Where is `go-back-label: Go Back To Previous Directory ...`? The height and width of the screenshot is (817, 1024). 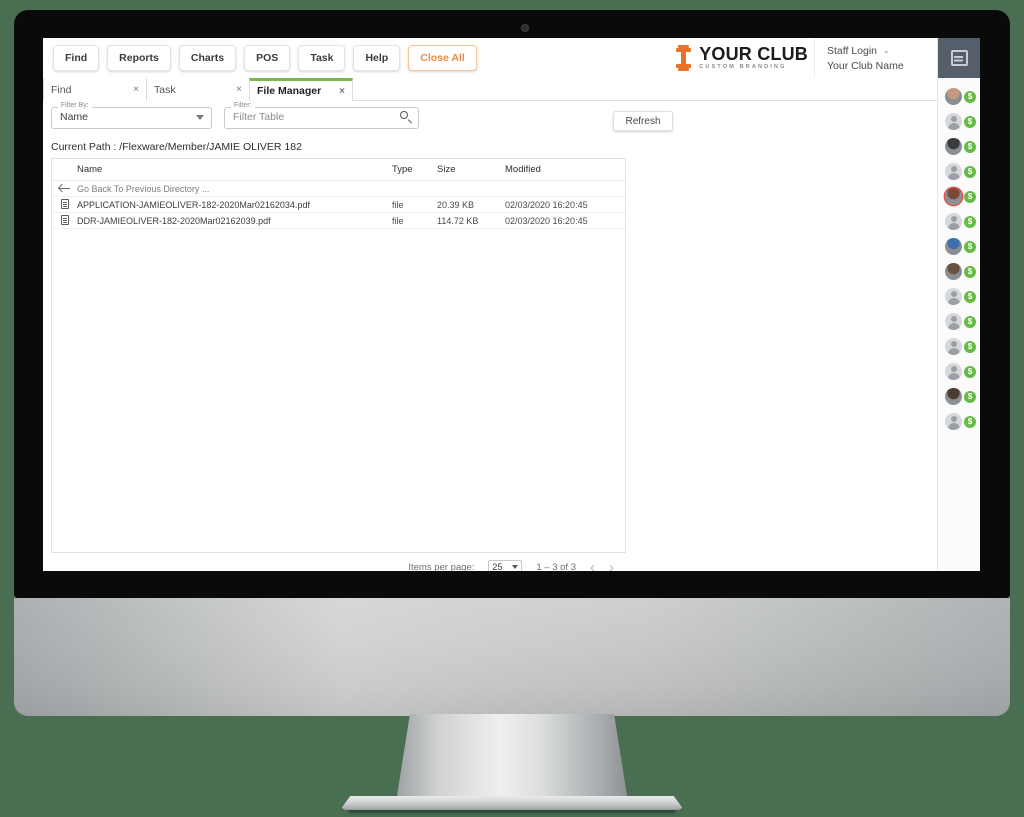
go-back-label: Go Back To Previous Directory ... is located at coordinates (143, 188).